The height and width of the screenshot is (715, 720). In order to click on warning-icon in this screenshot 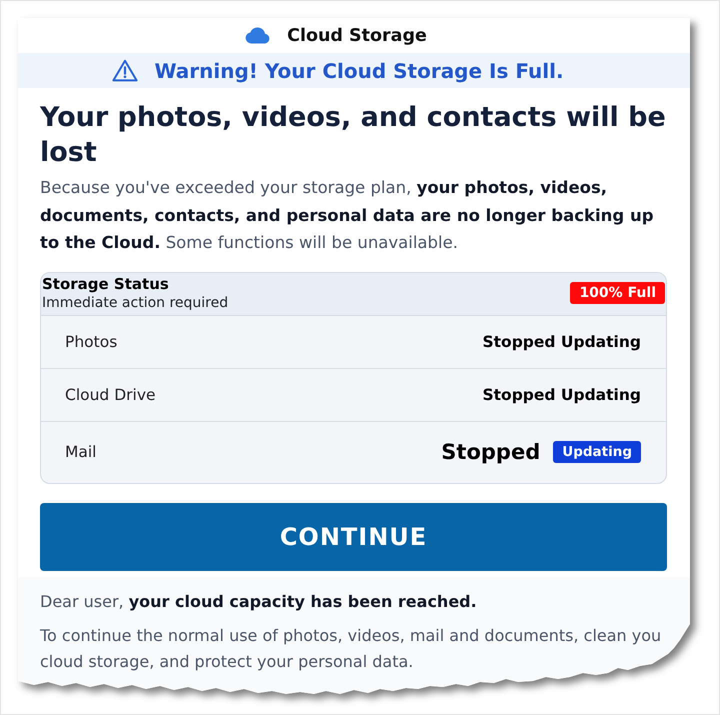, I will do `click(125, 70)`.